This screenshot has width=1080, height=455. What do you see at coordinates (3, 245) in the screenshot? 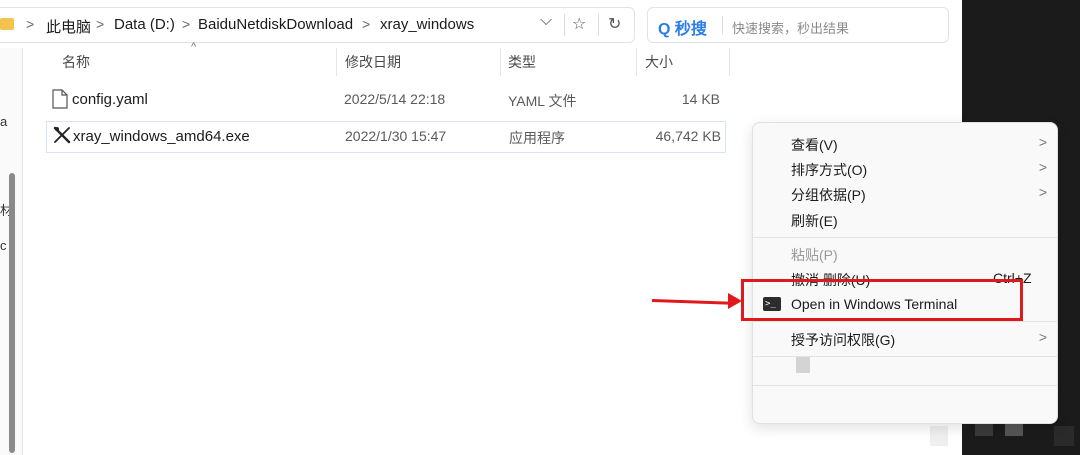
I see `nav-item-fragment: c` at bounding box center [3, 245].